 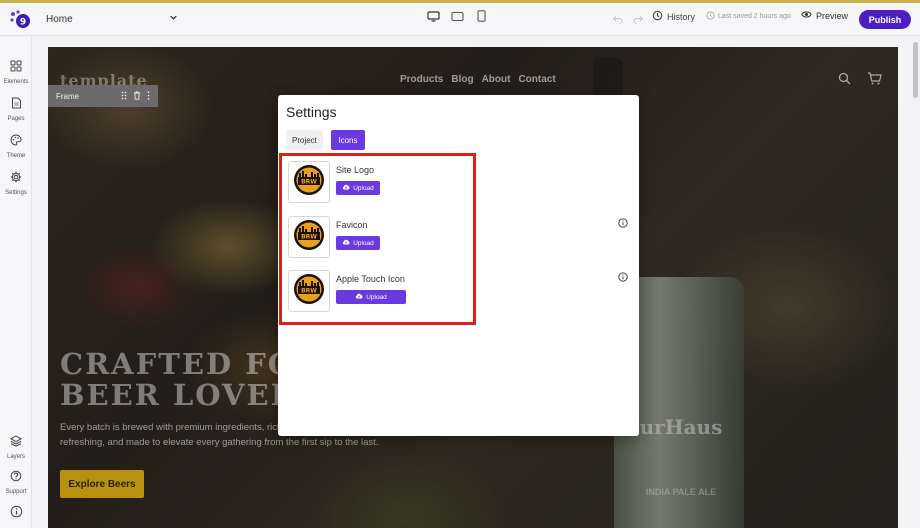 I want to click on palette-icon, so click(x=16, y=142).